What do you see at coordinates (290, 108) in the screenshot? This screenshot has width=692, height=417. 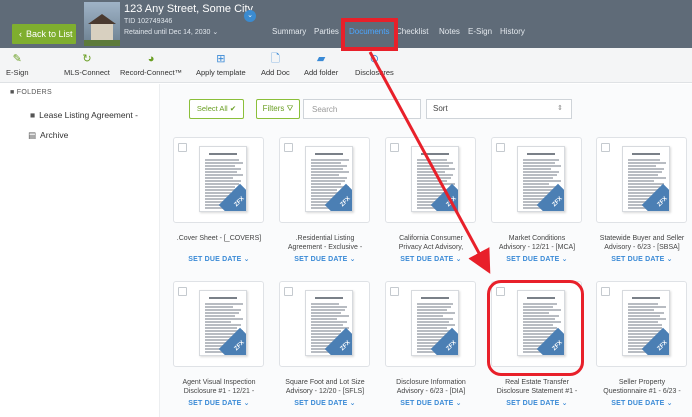 I see `filter-icon: ⛛` at bounding box center [290, 108].